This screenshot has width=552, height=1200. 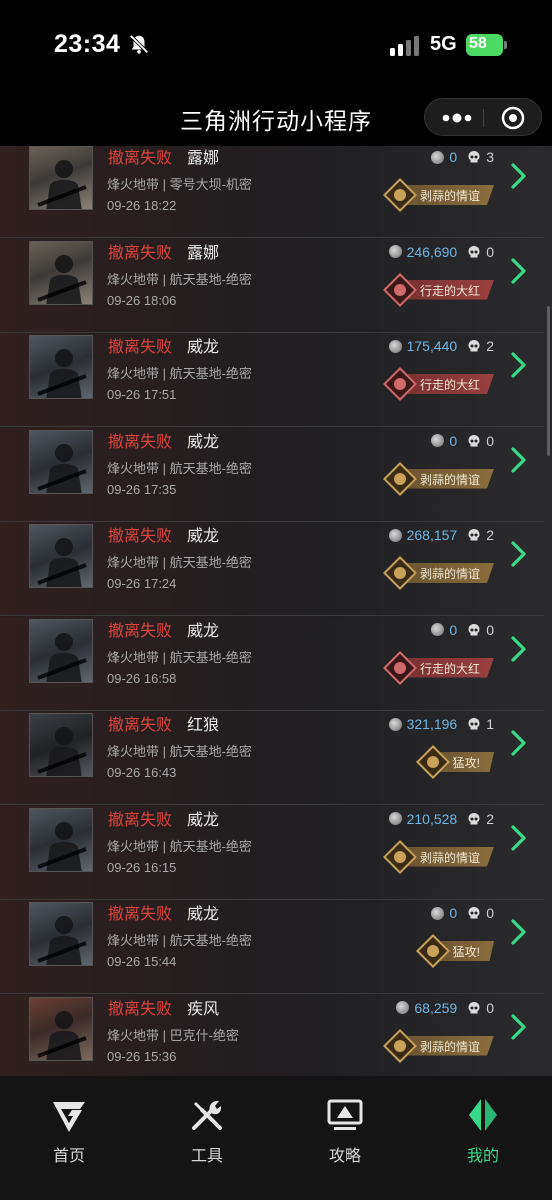 I want to click on match-stats: 268,157 2, so click(x=441, y=535).